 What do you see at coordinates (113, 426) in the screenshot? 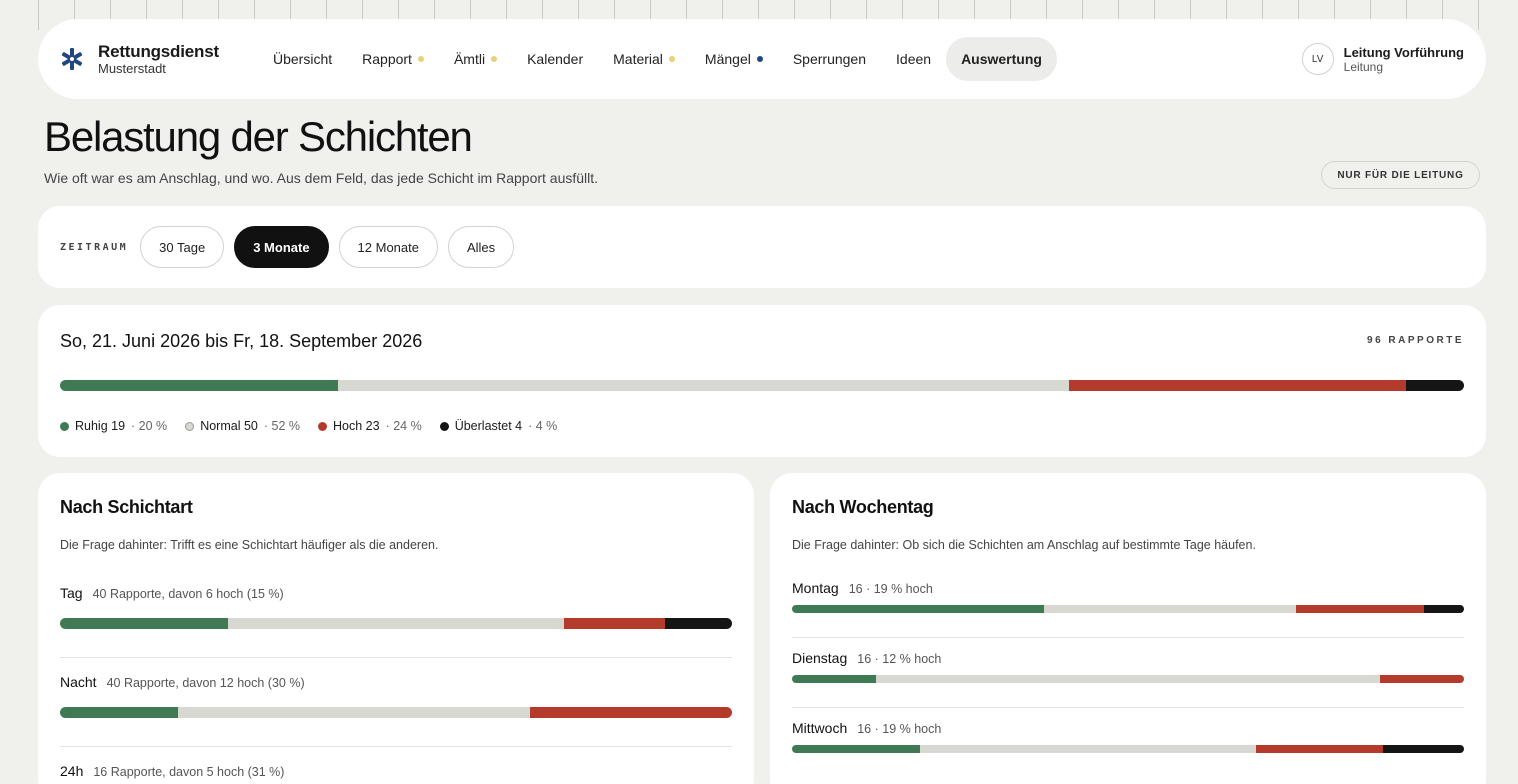
I see `legend-item-ruhig: Ruhig 19 · 20 %` at bounding box center [113, 426].